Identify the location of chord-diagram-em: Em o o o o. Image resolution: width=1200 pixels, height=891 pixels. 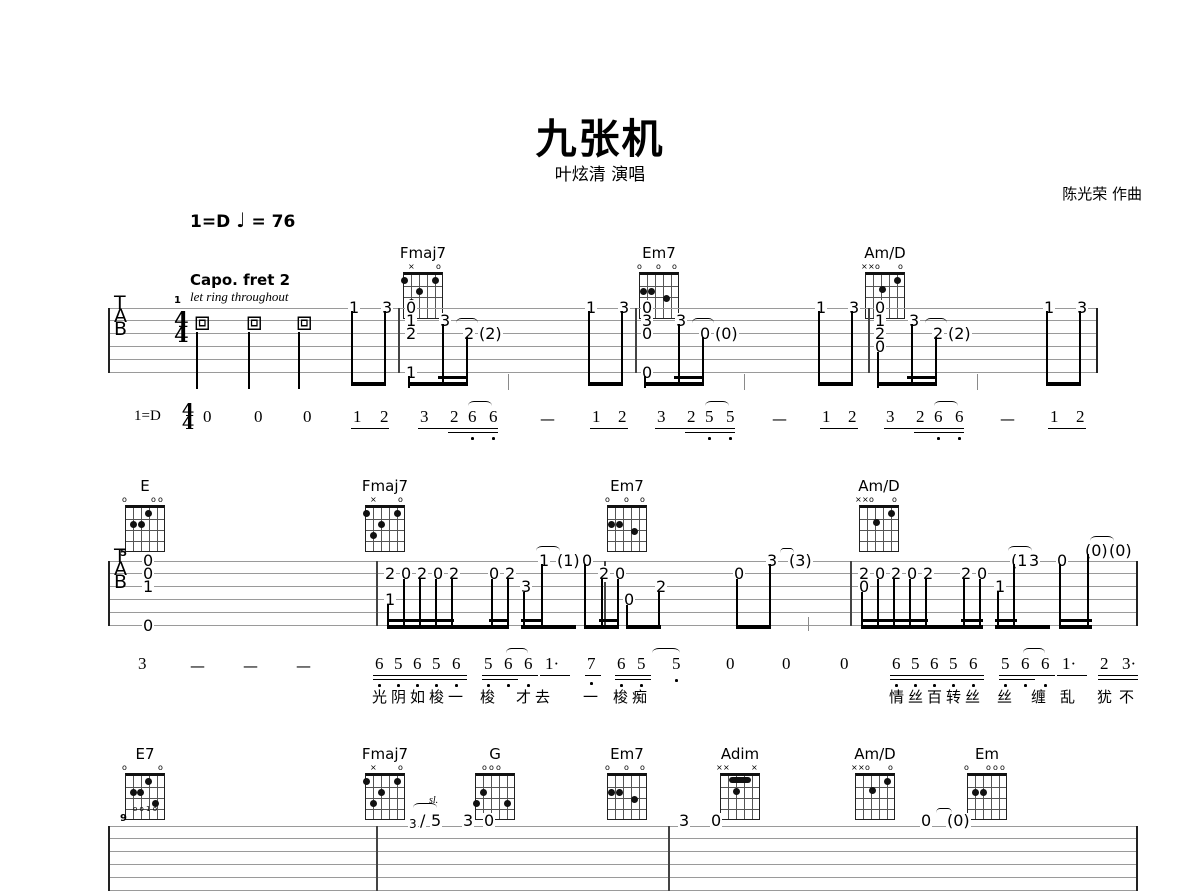
(987, 782).